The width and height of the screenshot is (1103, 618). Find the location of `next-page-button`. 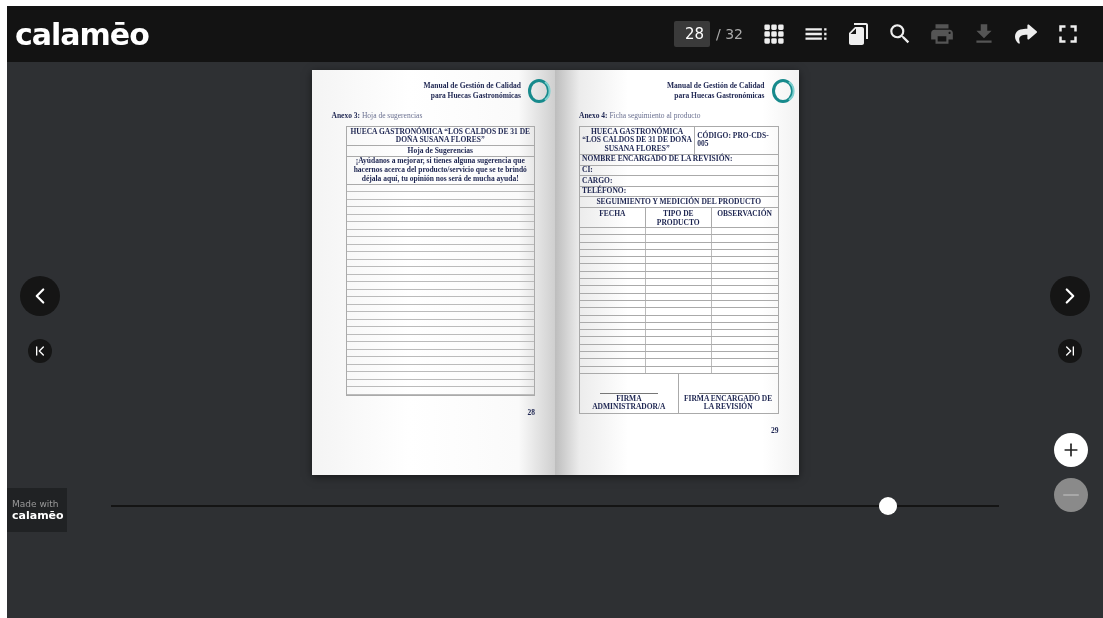

next-page-button is located at coordinates (1070, 296).